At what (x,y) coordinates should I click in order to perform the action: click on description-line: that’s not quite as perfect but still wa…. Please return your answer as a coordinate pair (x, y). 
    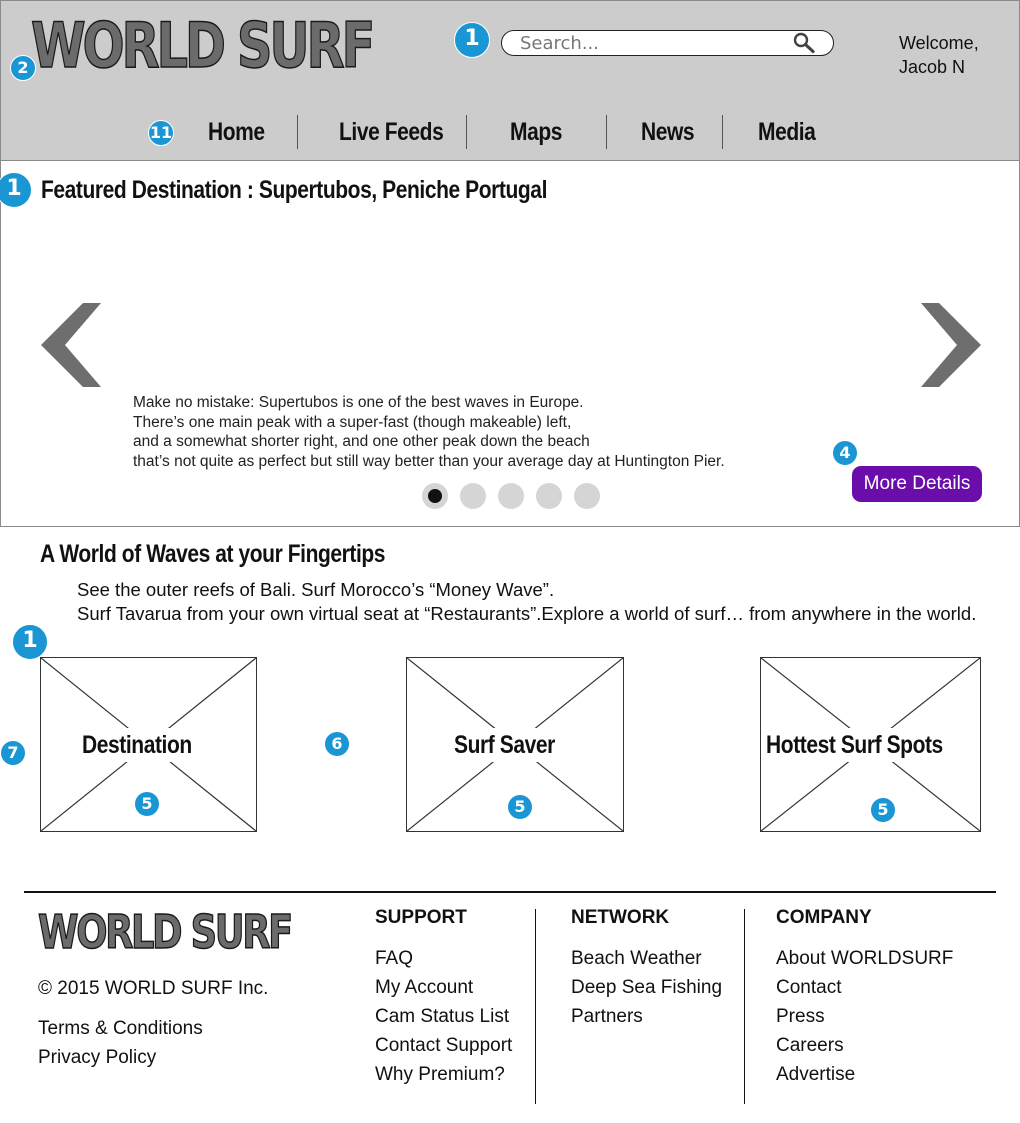
    Looking at the image, I should click on (429, 461).